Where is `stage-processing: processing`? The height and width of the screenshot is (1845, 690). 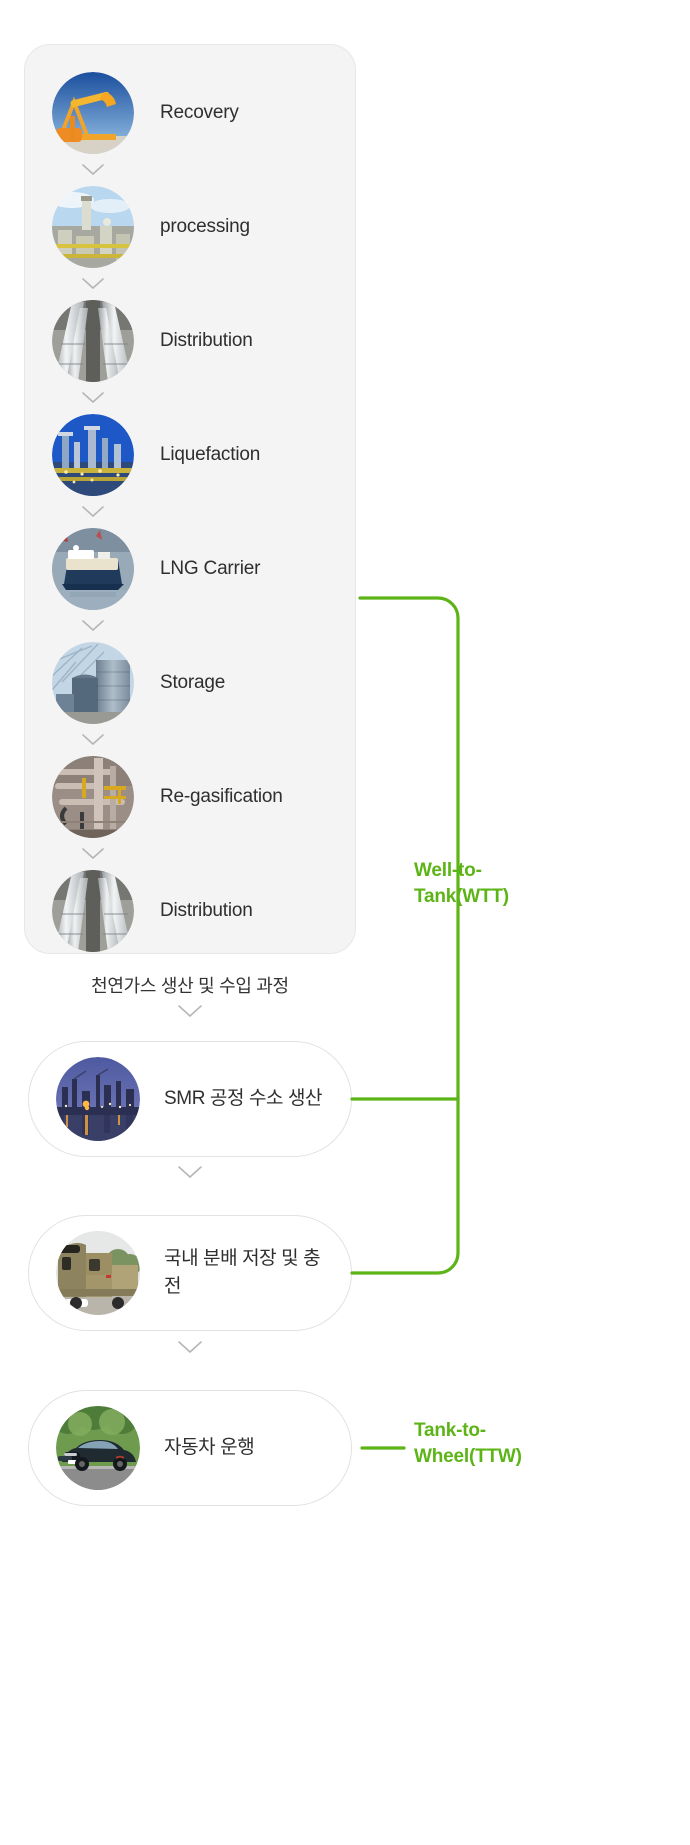
stage-processing: processing is located at coordinates (190, 227).